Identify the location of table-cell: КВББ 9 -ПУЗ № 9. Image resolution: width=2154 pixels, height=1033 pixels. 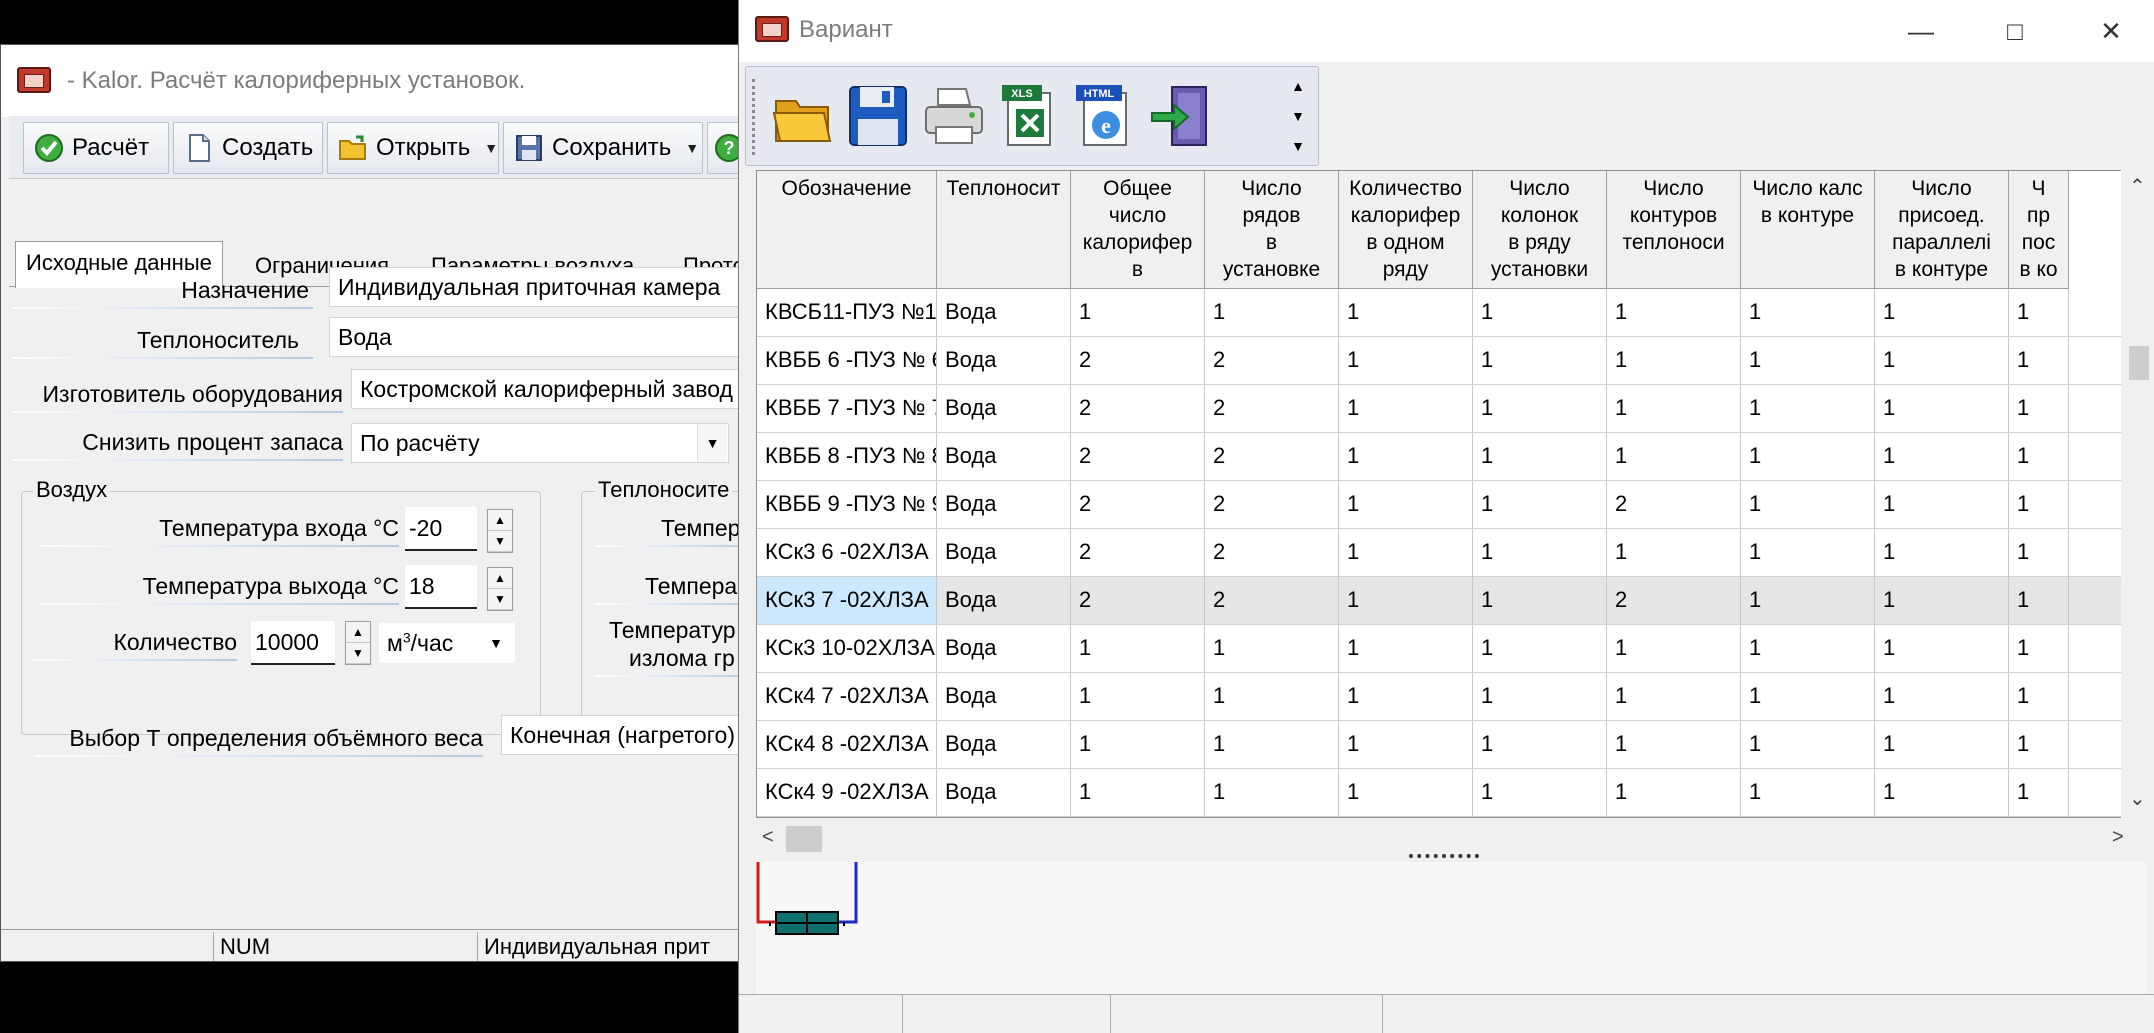
(847, 504).